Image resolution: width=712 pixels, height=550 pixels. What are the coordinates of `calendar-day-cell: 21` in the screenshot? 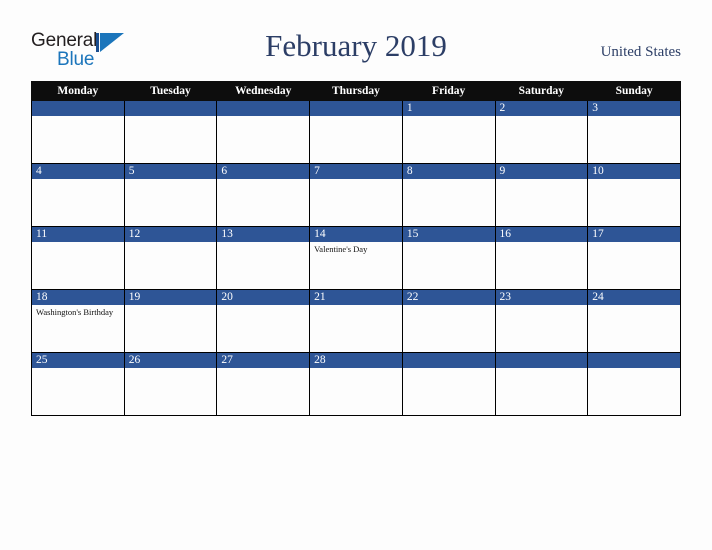 It's located at (356, 321).